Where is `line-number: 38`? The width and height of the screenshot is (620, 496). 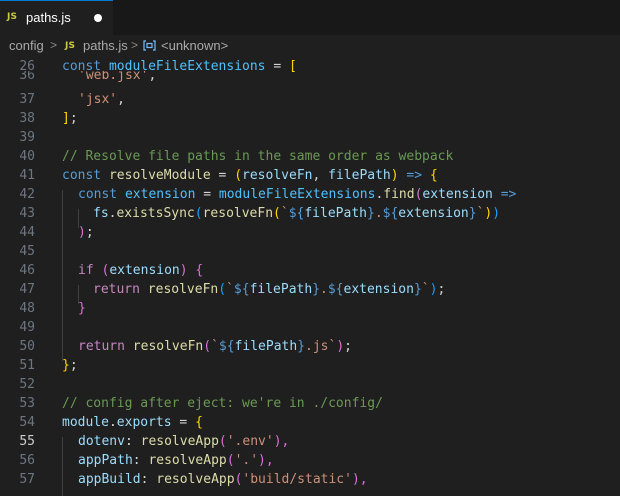 line-number: 38 is located at coordinates (27, 118).